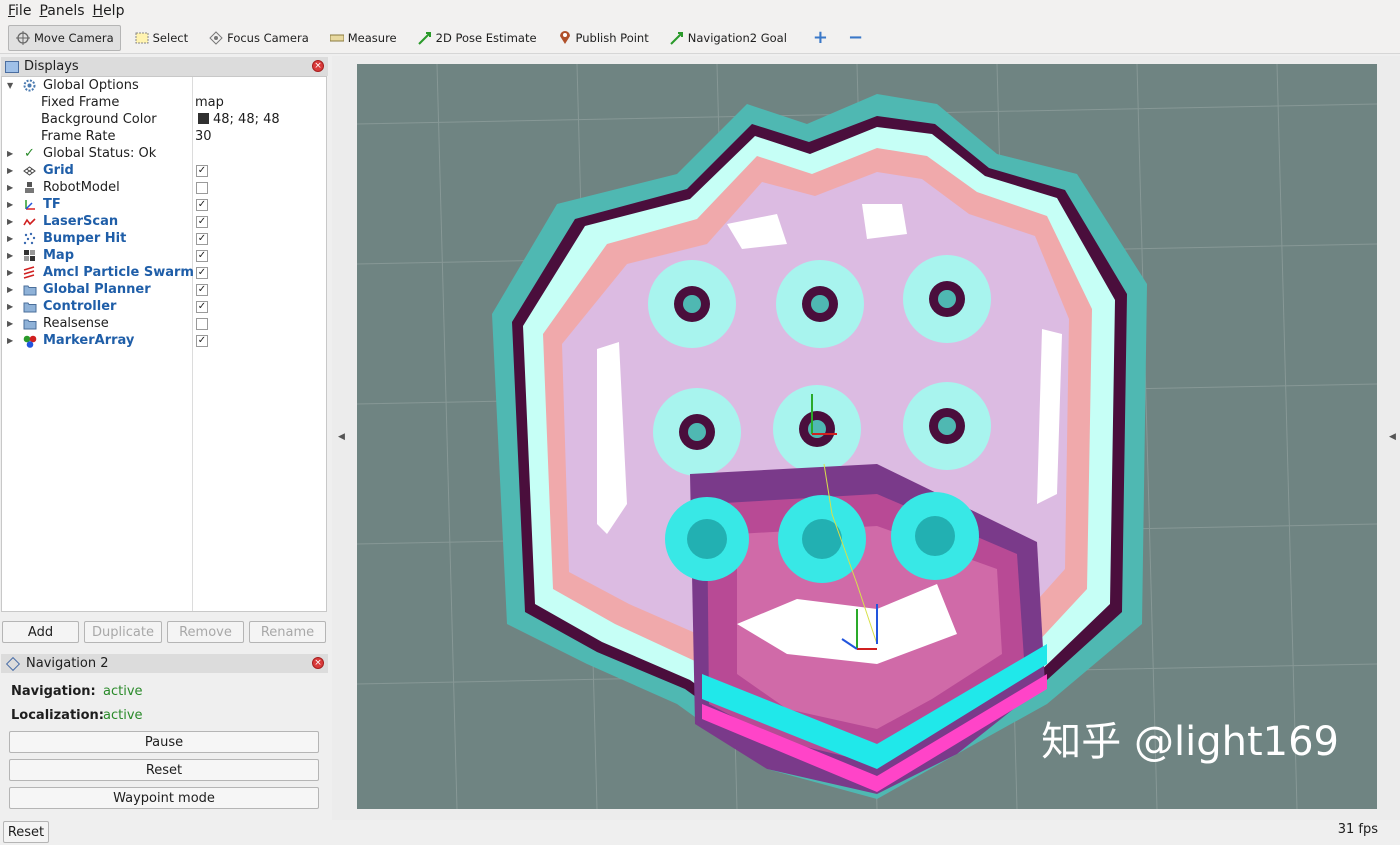 The width and height of the screenshot is (1400, 845). What do you see at coordinates (363, 38) in the screenshot?
I see `measure-tool: Measure` at bounding box center [363, 38].